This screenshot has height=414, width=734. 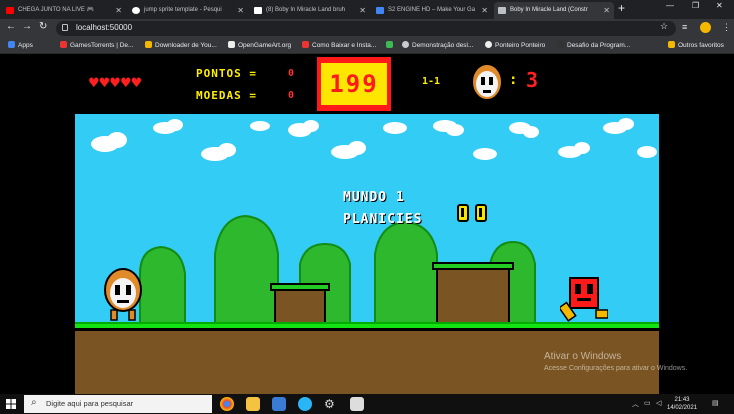 I want to click on platform-short, so click(x=300, y=306).